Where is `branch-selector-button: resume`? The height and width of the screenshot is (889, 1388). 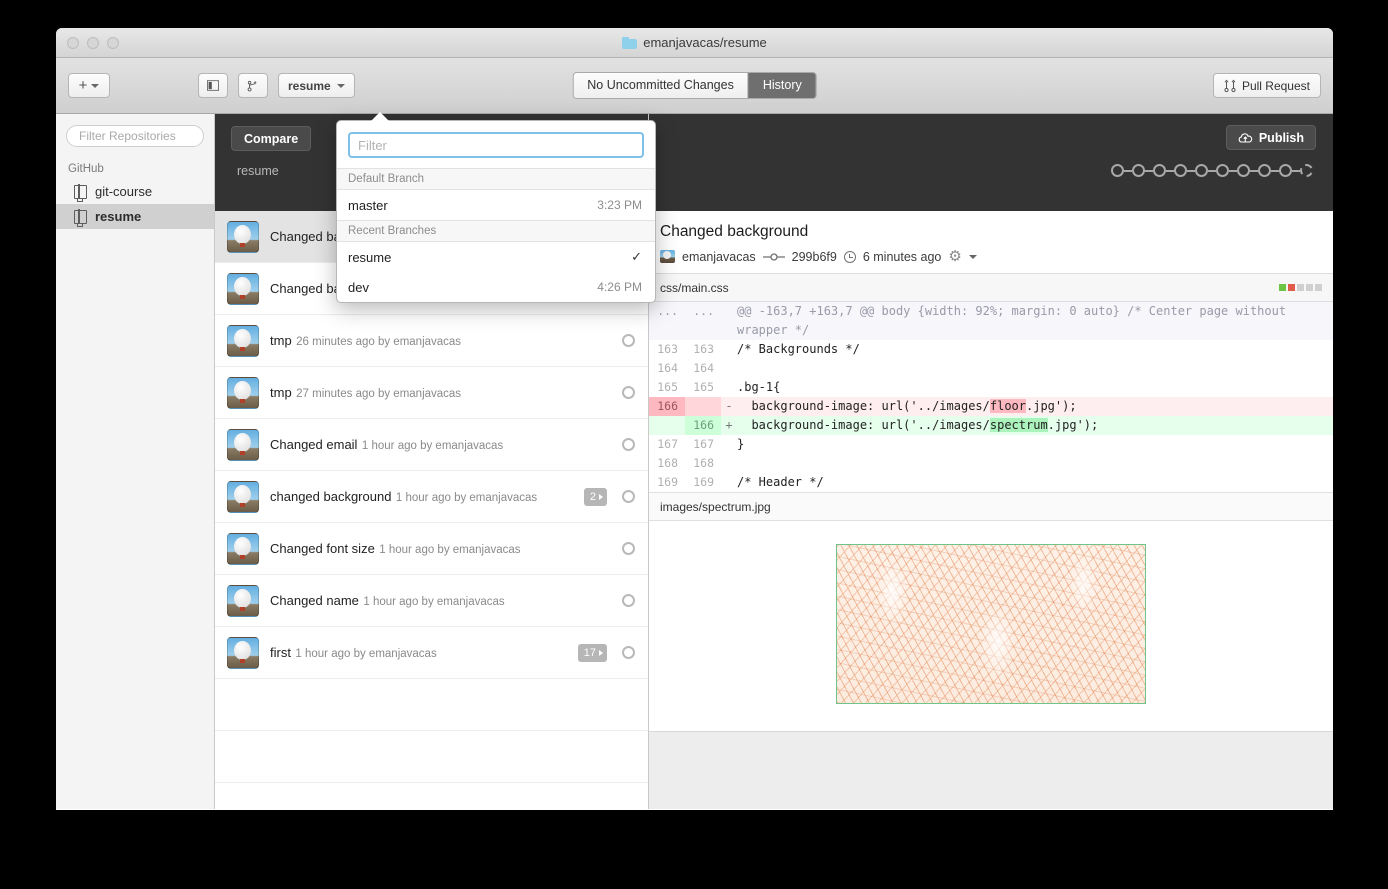 branch-selector-button: resume is located at coordinates (316, 85).